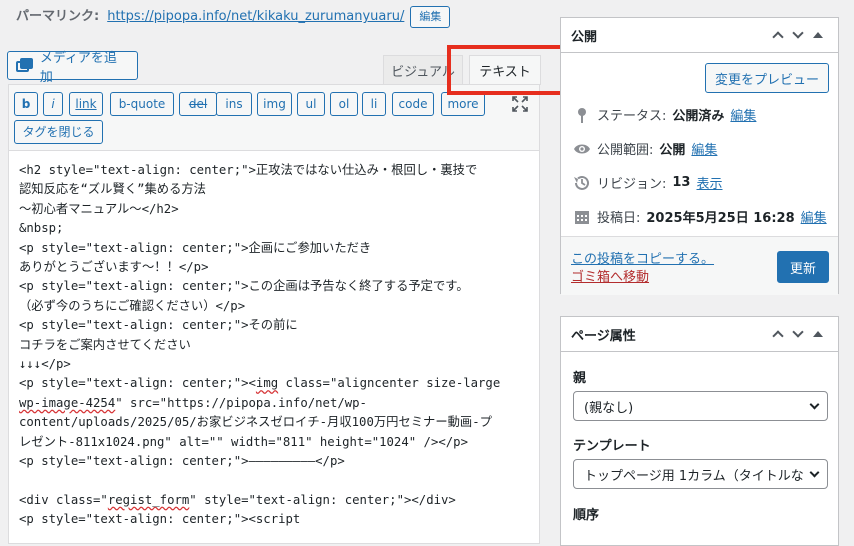  What do you see at coordinates (114, 267) in the screenshot?
I see `content-line: ありがとうございます～！！</p>` at bounding box center [114, 267].